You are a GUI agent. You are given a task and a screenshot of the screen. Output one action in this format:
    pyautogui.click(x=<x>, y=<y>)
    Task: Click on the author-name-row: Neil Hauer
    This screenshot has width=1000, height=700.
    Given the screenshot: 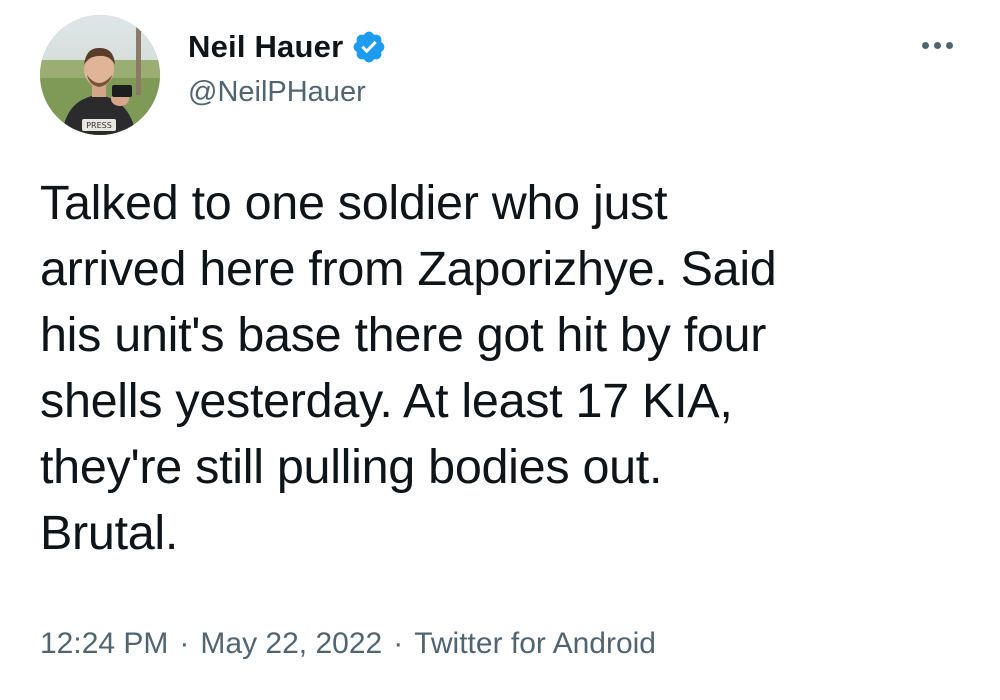 What is the action you would take?
    pyautogui.click(x=287, y=47)
    